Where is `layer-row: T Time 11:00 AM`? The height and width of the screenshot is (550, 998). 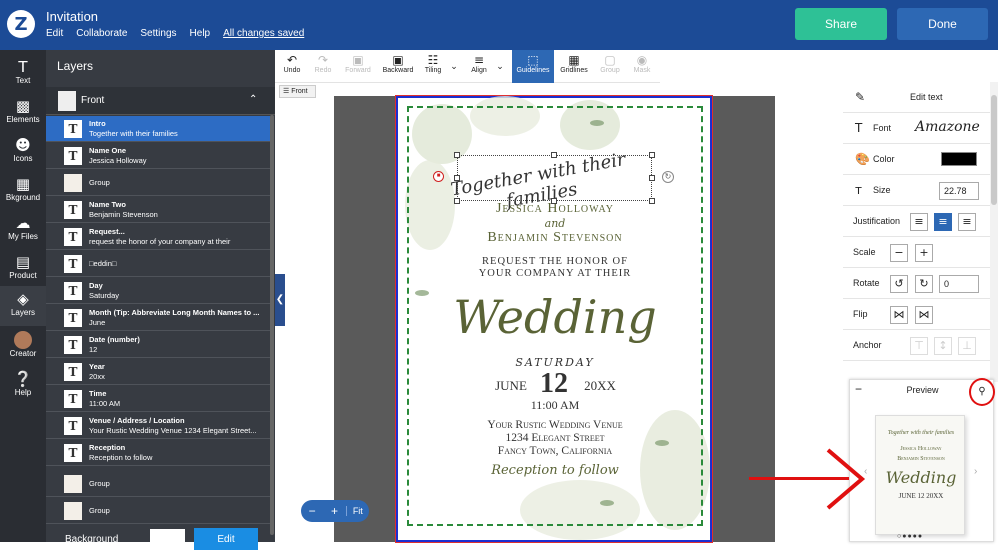
layer-row: T Time 11:00 AM is located at coordinates (158, 399).